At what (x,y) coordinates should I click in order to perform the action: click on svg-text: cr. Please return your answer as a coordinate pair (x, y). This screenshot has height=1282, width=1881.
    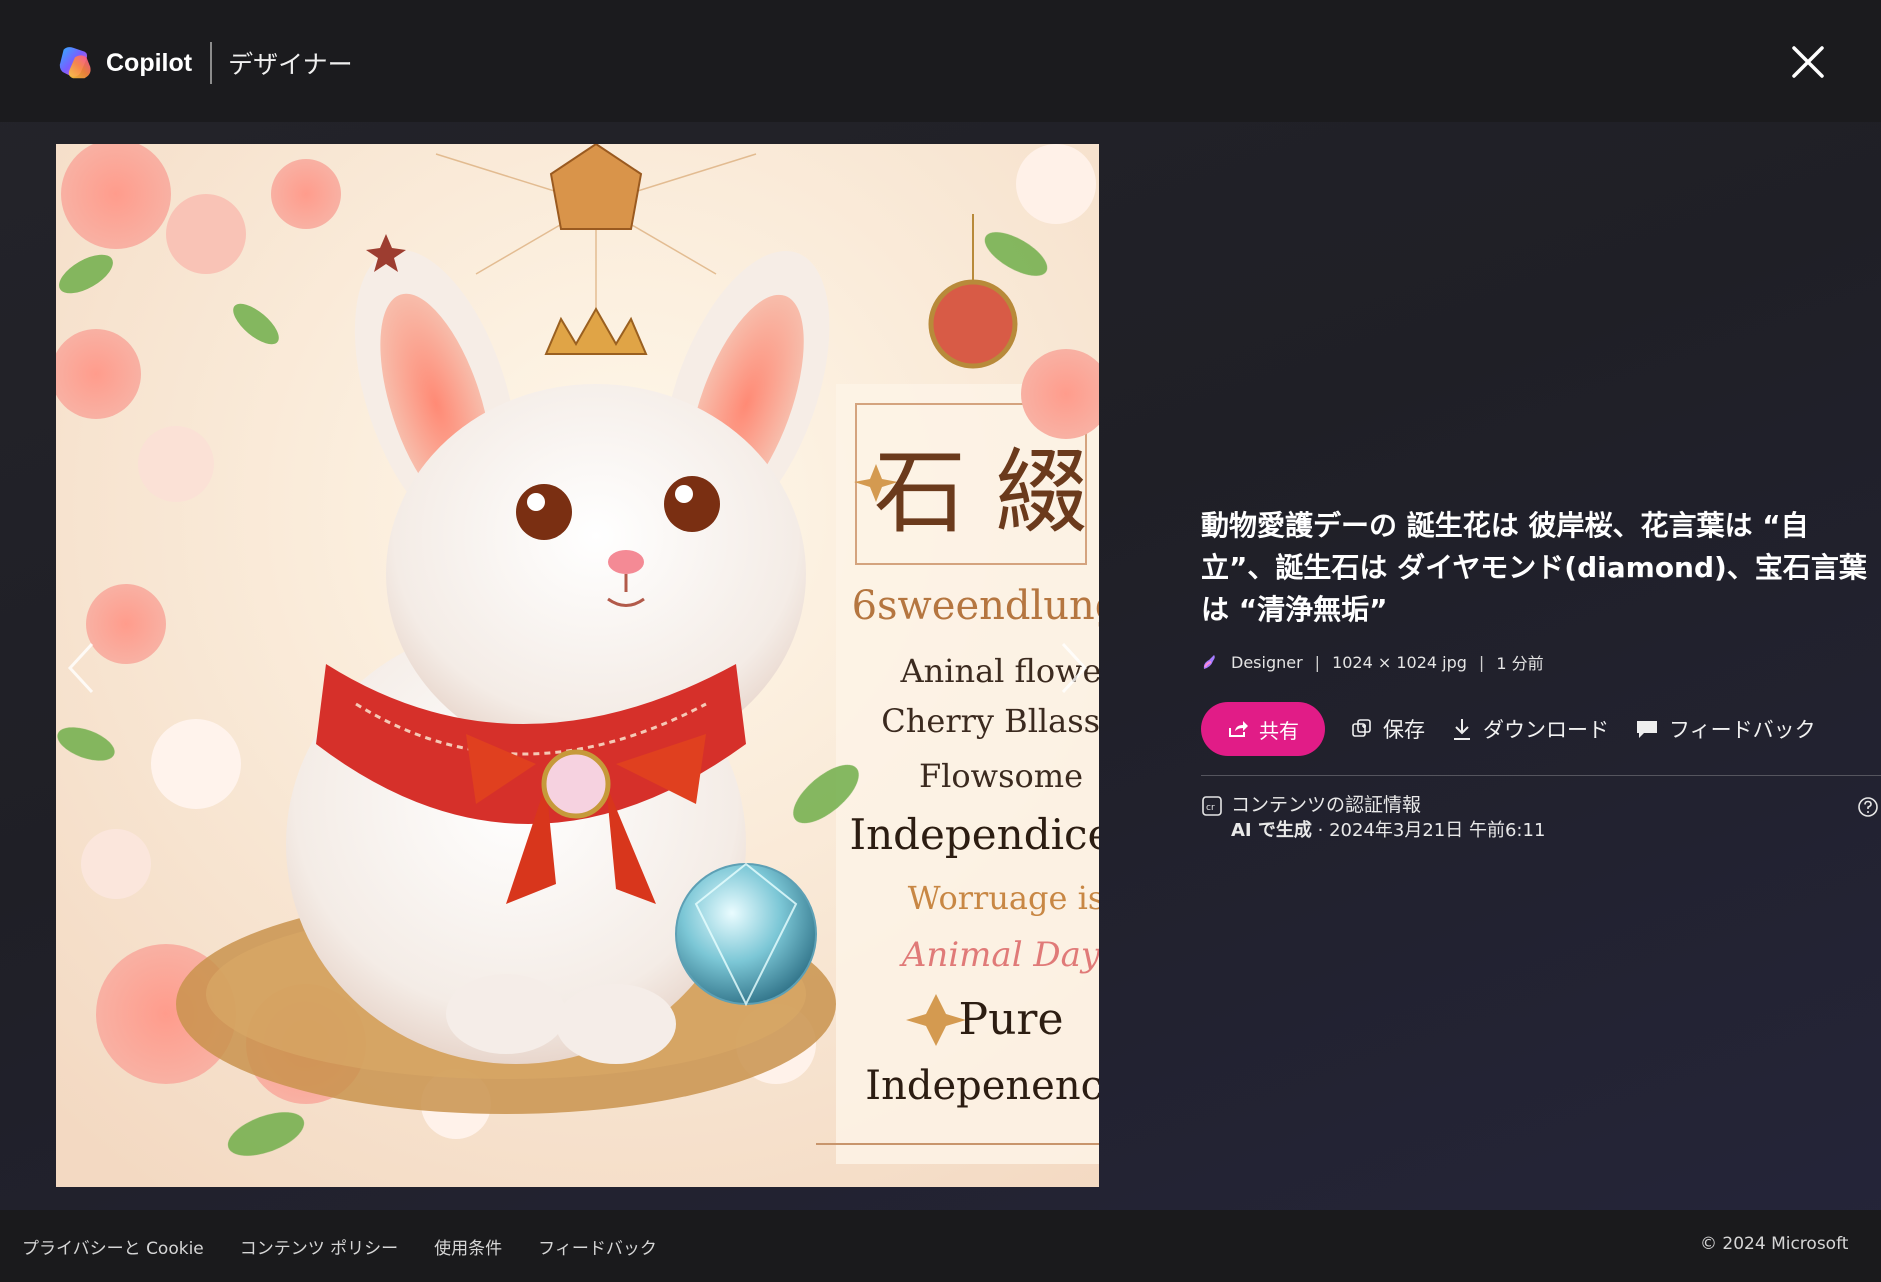
    Looking at the image, I should click on (1210, 808).